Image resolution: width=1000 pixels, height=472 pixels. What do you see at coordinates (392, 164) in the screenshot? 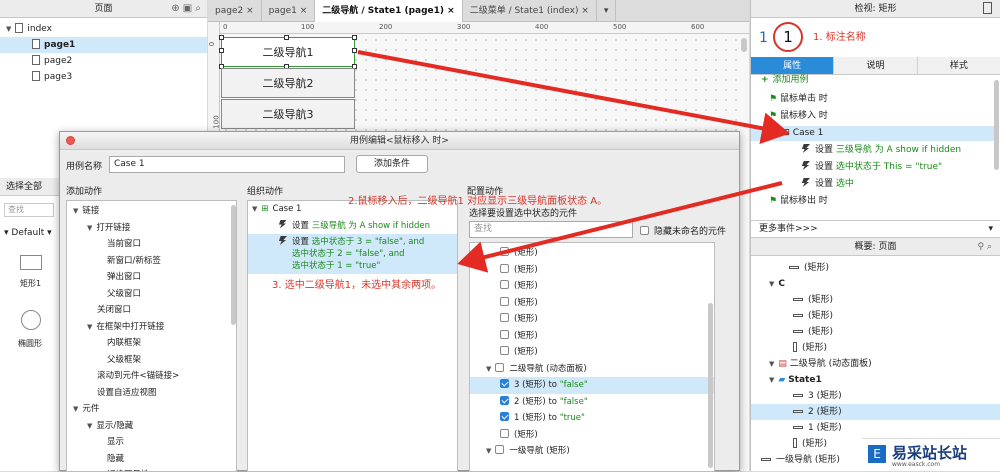
I see `add-condition-button: 添加条件` at bounding box center [392, 164].